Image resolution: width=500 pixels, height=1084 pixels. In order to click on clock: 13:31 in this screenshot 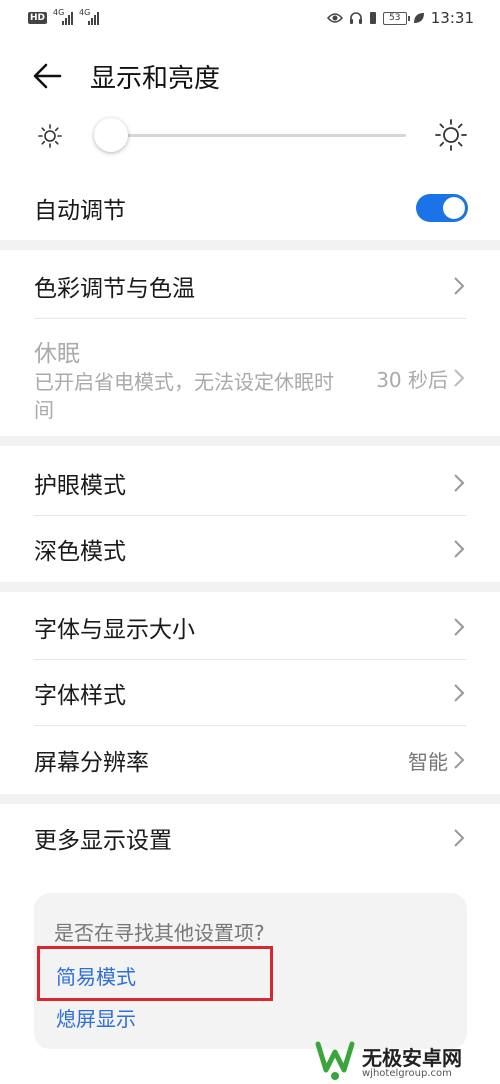, I will do `click(452, 18)`.